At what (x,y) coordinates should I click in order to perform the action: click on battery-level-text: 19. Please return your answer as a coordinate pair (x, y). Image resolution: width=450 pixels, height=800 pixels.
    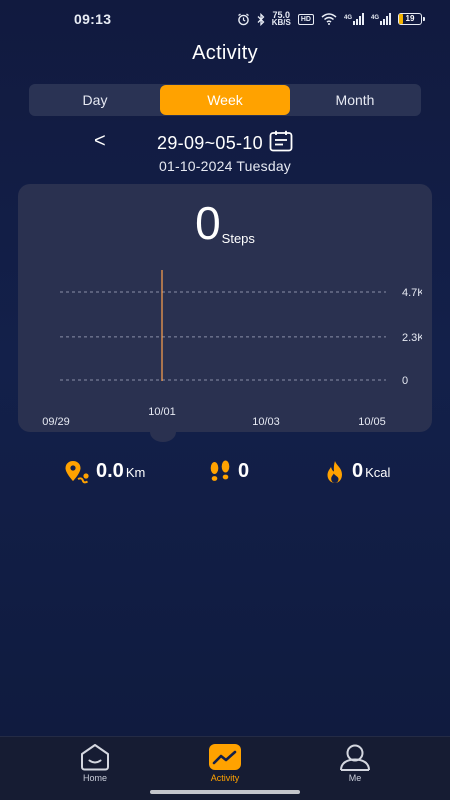
    Looking at the image, I should click on (410, 18).